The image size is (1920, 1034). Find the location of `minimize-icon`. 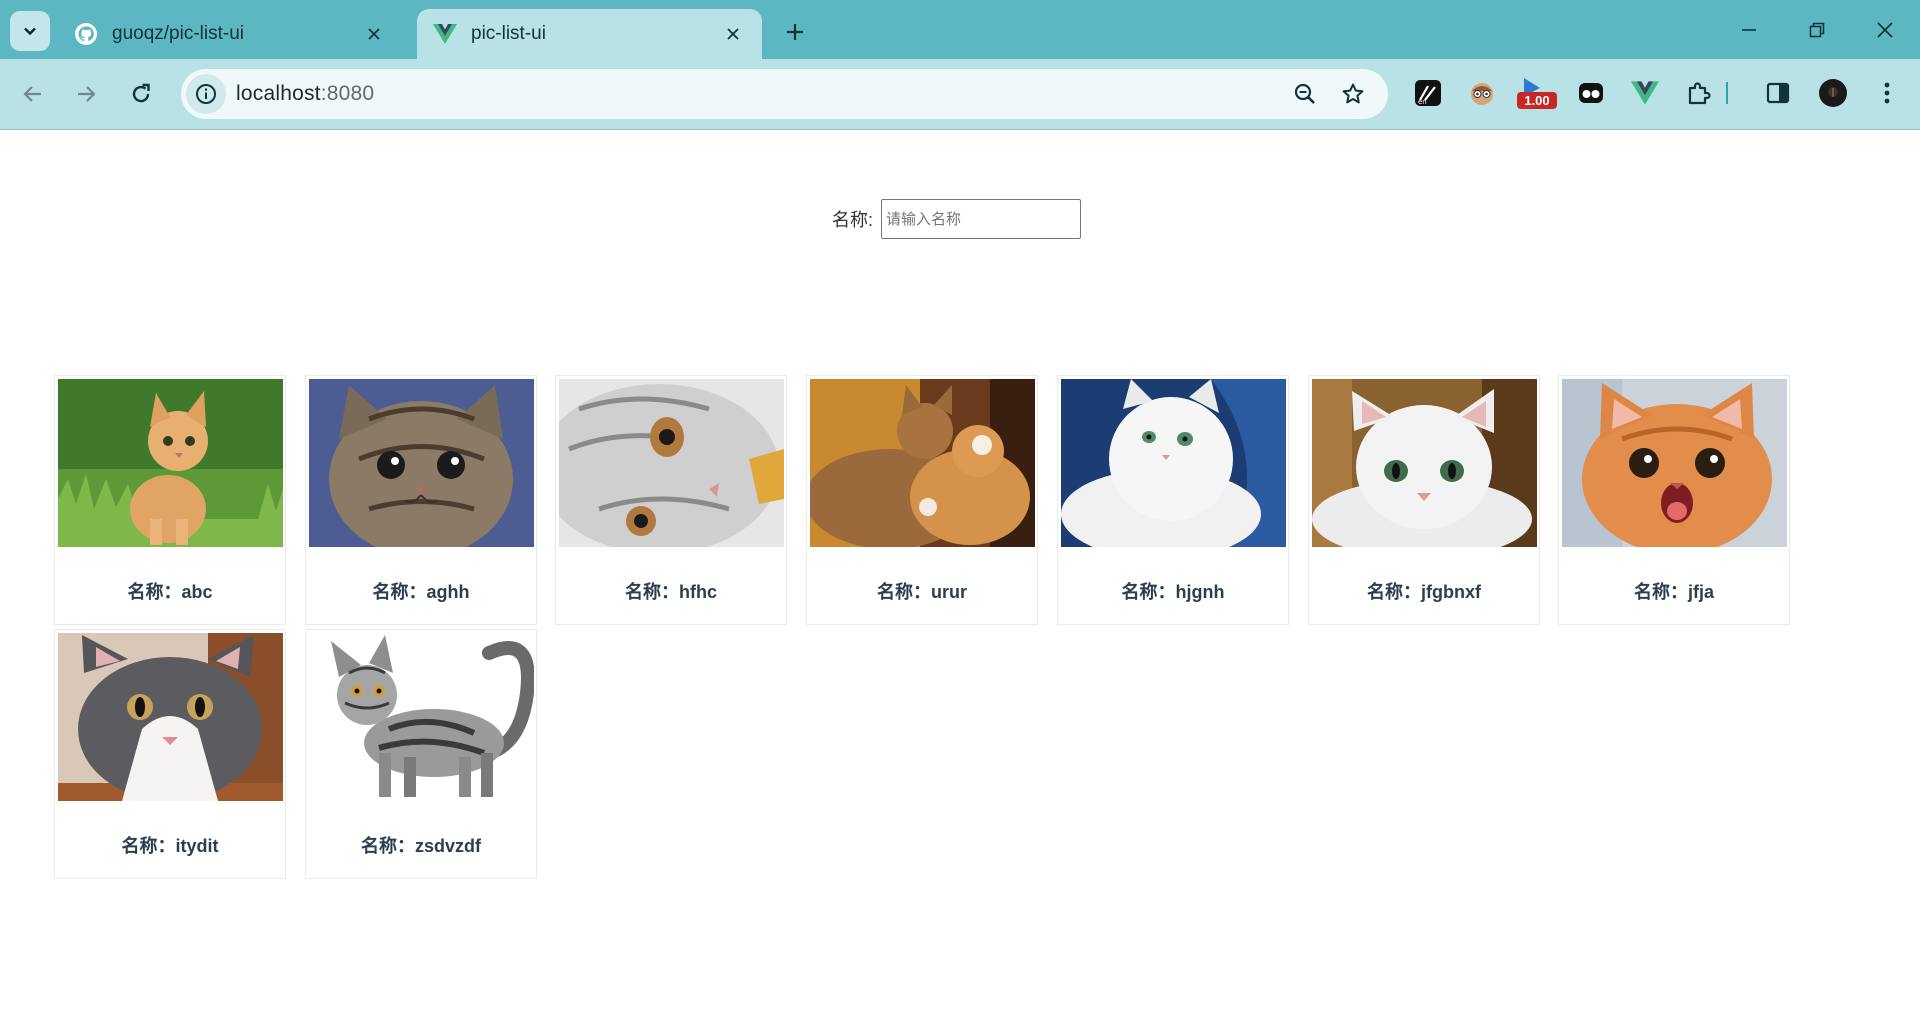

minimize-icon is located at coordinates (1749, 30).